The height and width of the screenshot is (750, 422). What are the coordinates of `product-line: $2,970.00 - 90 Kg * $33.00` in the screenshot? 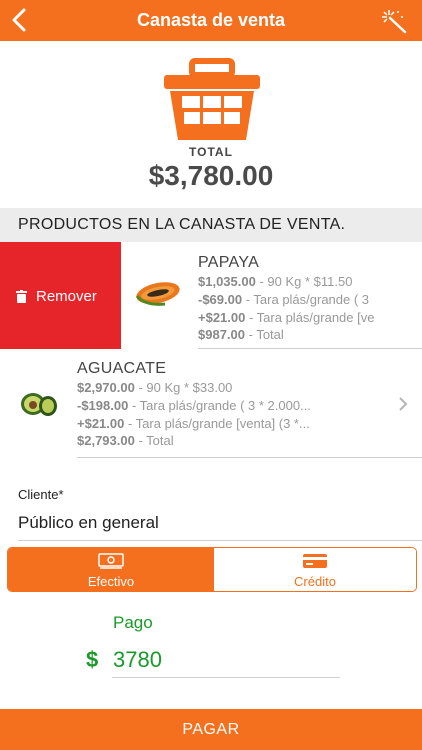 It's located at (155, 387).